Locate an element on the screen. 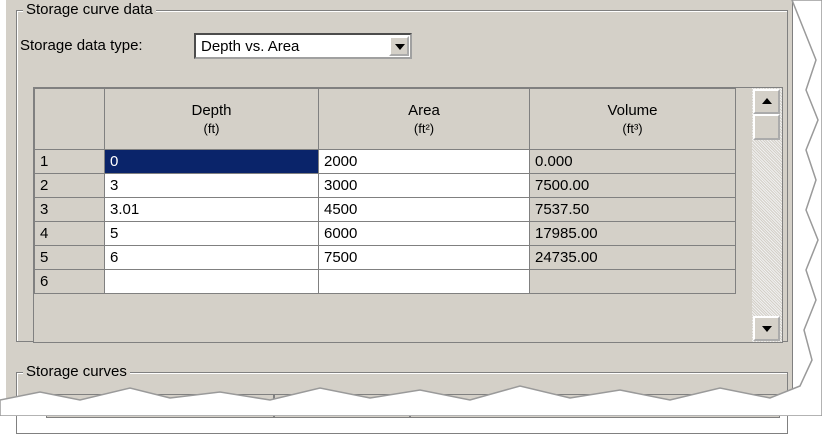 The width and height of the screenshot is (822, 434). vertical-scrollbar is located at coordinates (767, 215).